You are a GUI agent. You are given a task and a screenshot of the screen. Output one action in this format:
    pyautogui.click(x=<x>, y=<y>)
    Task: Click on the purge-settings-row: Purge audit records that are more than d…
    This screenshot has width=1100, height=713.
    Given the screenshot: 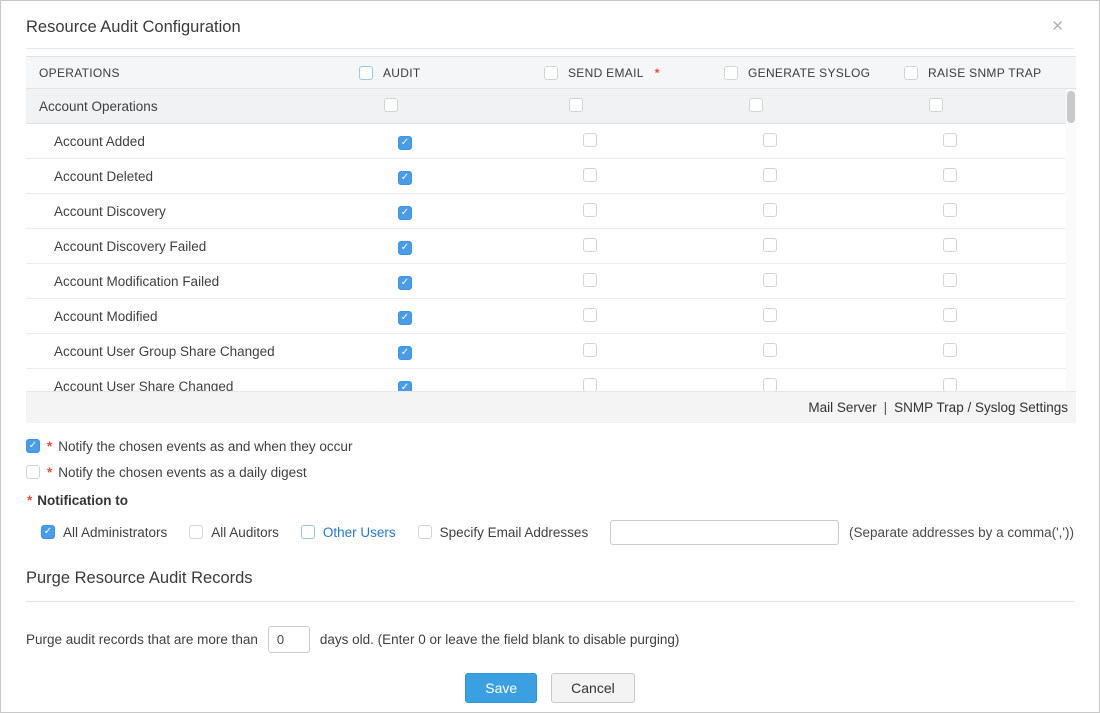 What is the action you would take?
    pyautogui.click(x=550, y=639)
    